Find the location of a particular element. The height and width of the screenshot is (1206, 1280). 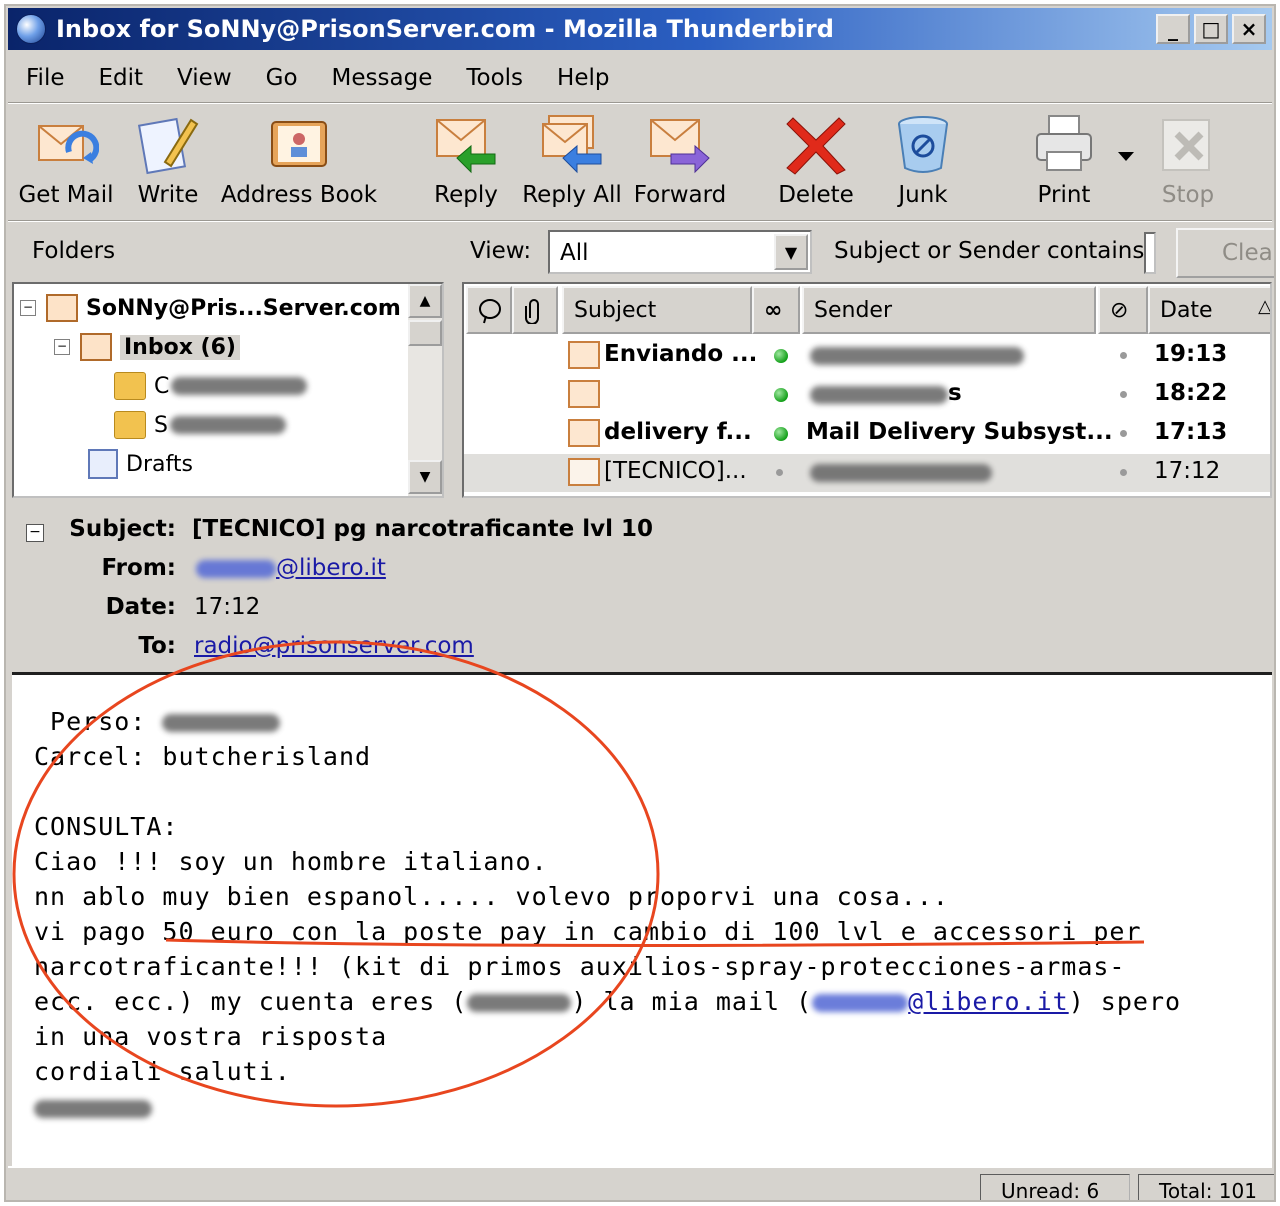

to-value: radio@prisonserver.com is located at coordinates (334, 646).